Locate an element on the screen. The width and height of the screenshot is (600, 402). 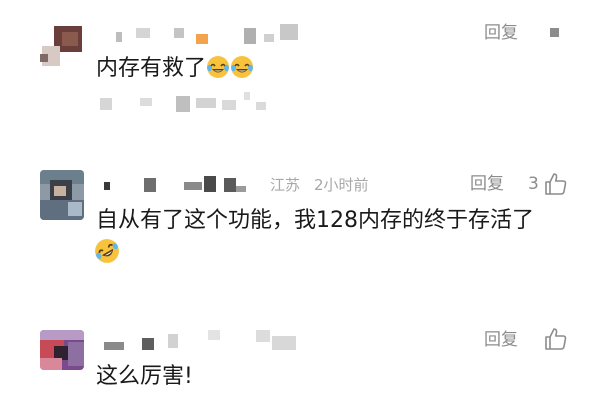
comment-text-body: 这么厉害! is located at coordinates (144, 376).